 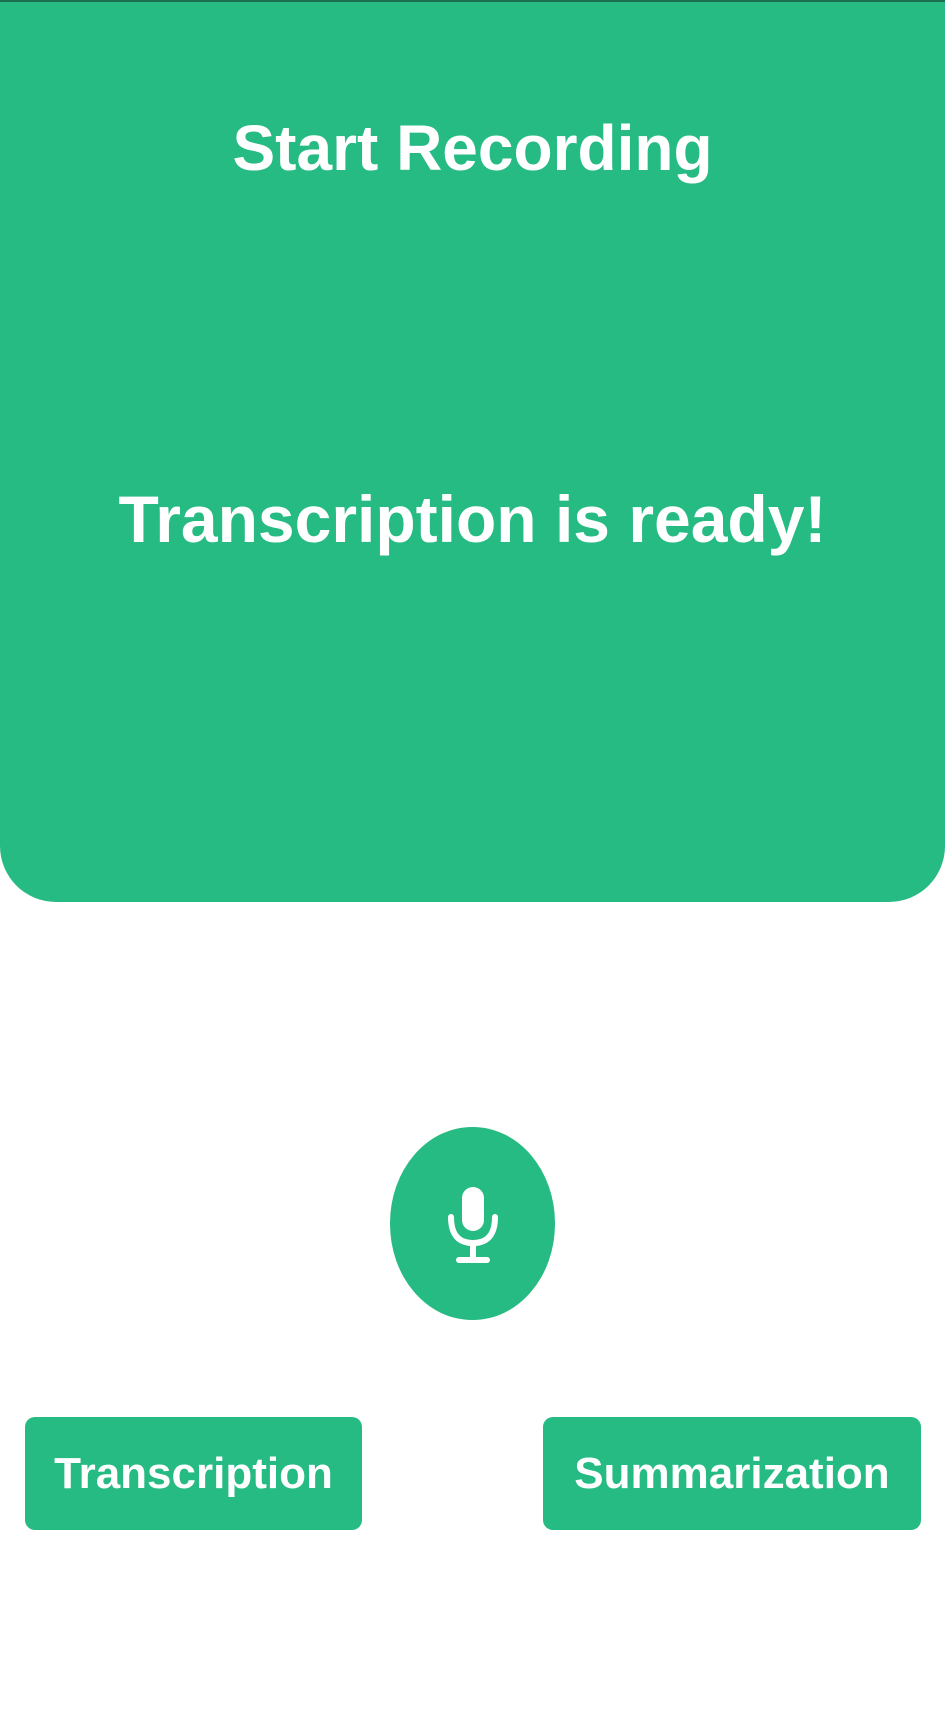 What do you see at coordinates (472, 1) in the screenshot?
I see `top-edge-divider` at bounding box center [472, 1].